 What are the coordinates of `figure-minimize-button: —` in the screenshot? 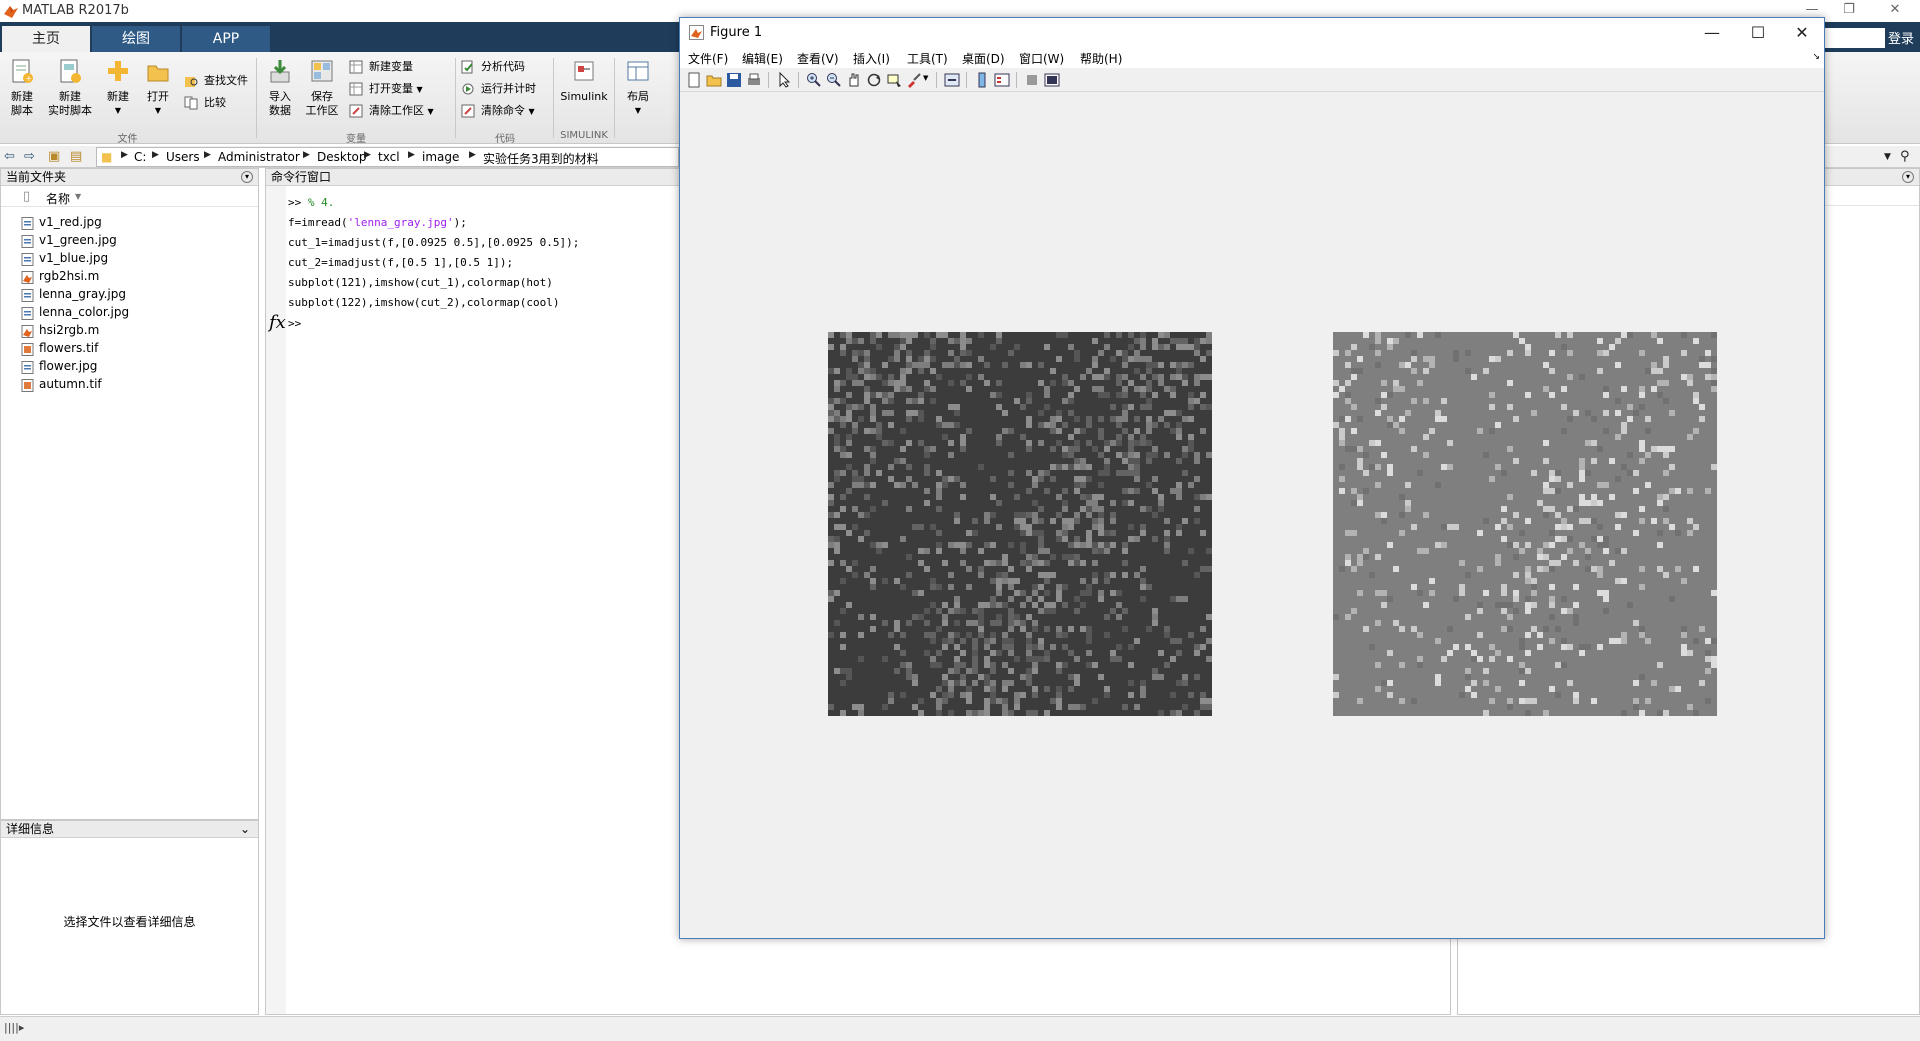 It's located at (1712, 33).